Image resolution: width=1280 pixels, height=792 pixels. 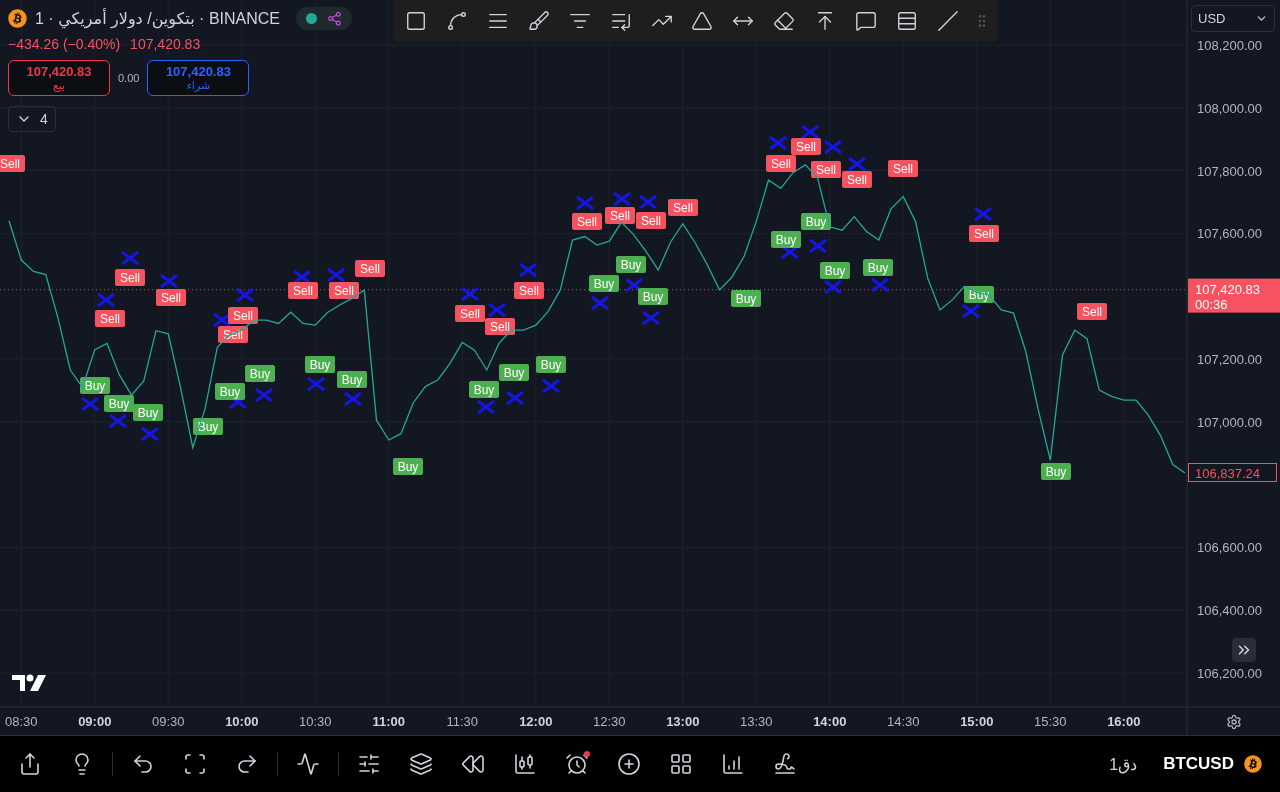 What do you see at coordinates (977, 721) in the screenshot?
I see `time-label: 15:00` at bounding box center [977, 721].